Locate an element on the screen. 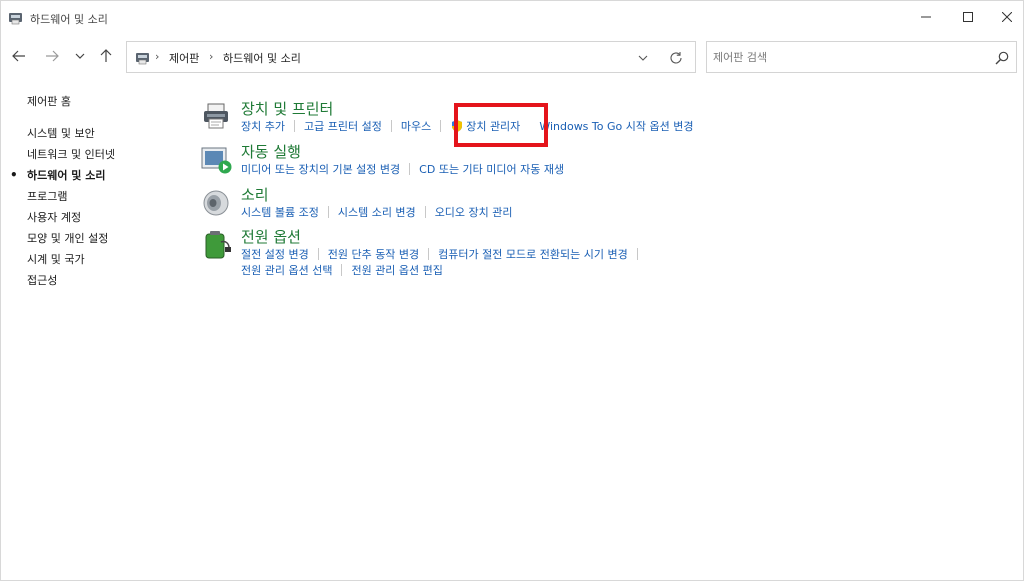 Image resolution: width=1024 pixels, height=581 pixels. category-title-power: 전원 옵션 is located at coordinates (271, 236).